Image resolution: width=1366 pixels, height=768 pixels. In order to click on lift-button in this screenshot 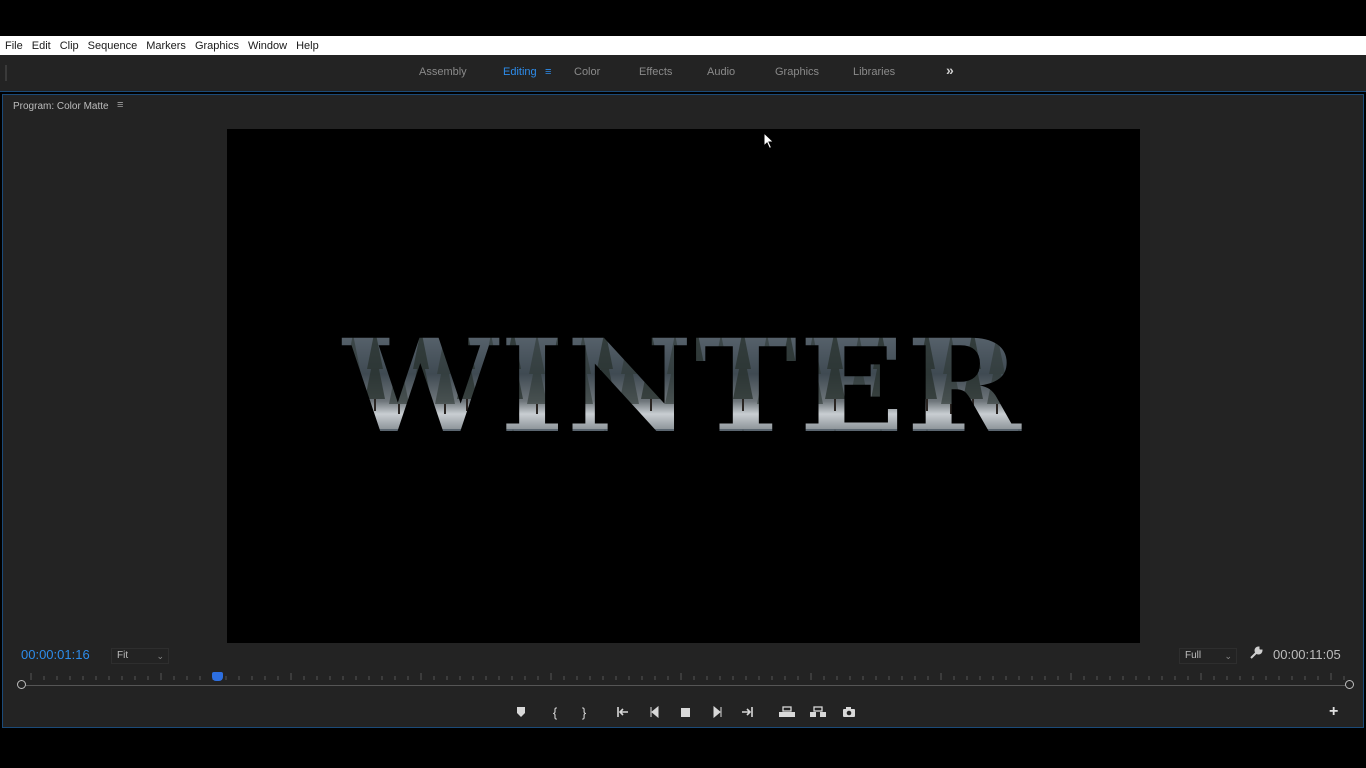, I will do `click(787, 712)`.